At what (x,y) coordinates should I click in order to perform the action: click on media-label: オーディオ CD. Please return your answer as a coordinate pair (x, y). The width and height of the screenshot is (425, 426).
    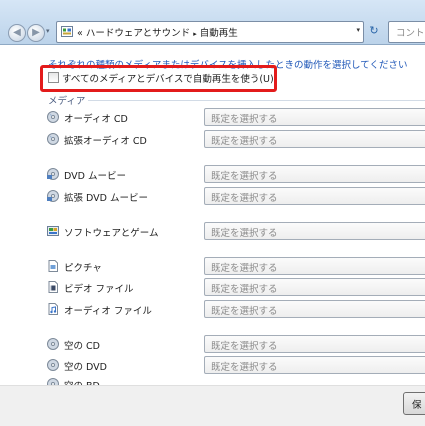
    Looking at the image, I should click on (96, 119).